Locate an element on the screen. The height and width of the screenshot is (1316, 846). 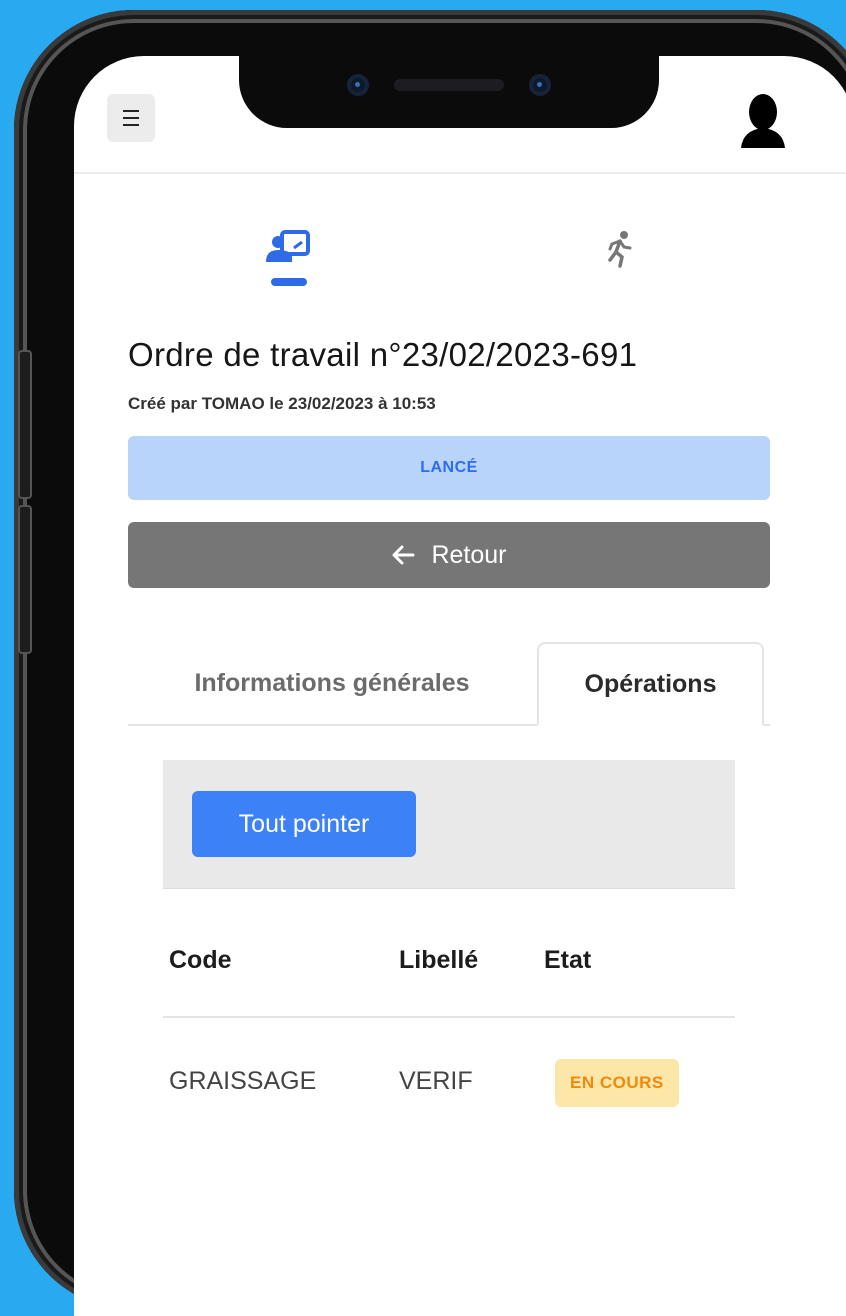
tout-pointer-button: Tout pointer is located at coordinates (304, 824).